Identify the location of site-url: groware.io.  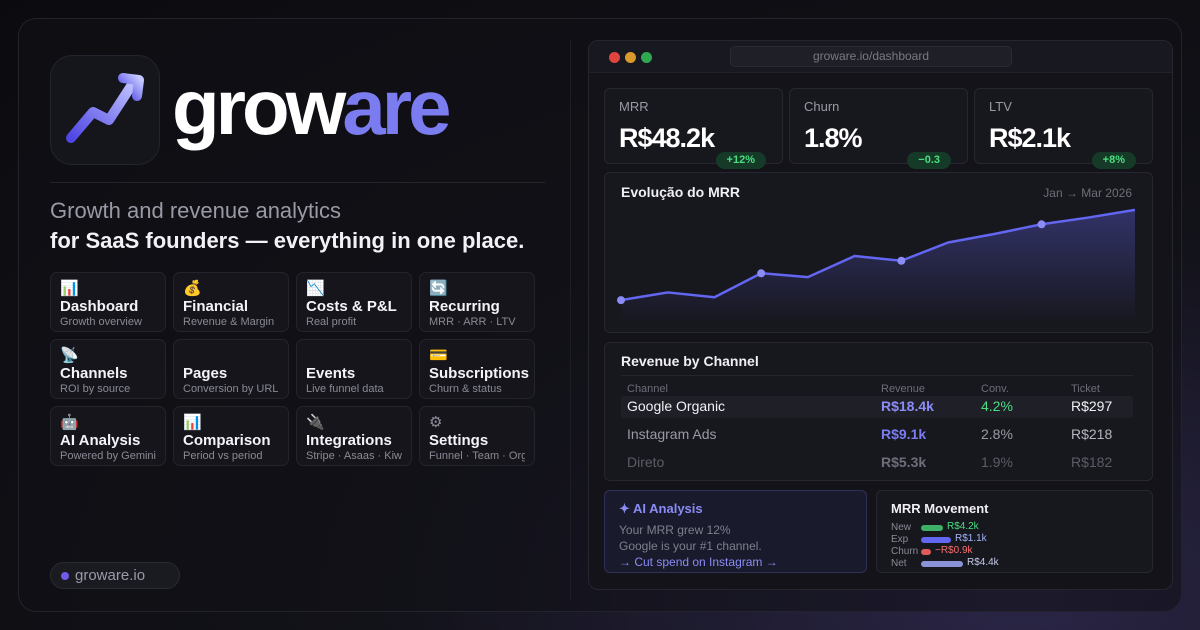
(110, 575).